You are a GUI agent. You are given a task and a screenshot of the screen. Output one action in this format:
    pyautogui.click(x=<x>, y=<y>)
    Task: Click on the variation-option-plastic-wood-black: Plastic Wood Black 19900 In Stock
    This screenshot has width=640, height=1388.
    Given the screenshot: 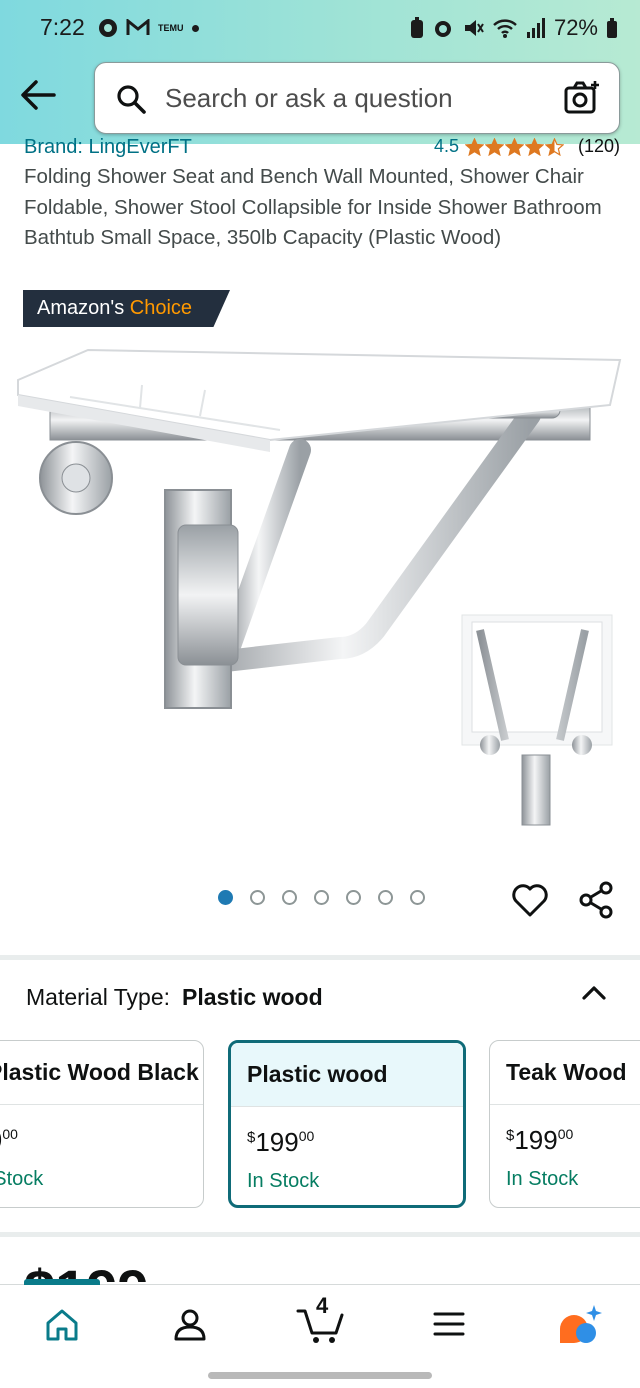 What is the action you would take?
    pyautogui.click(x=102, y=1124)
    